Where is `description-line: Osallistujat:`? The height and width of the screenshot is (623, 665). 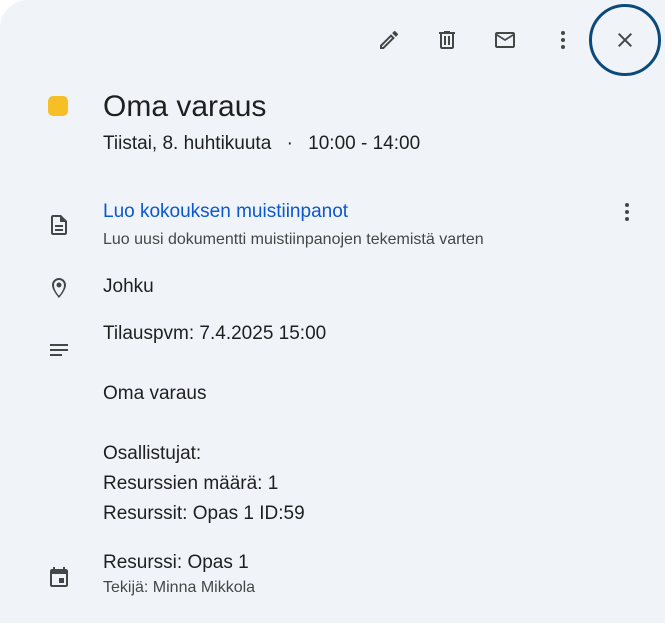
description-line: Osallistujat: is located at coordinates (152, 453).